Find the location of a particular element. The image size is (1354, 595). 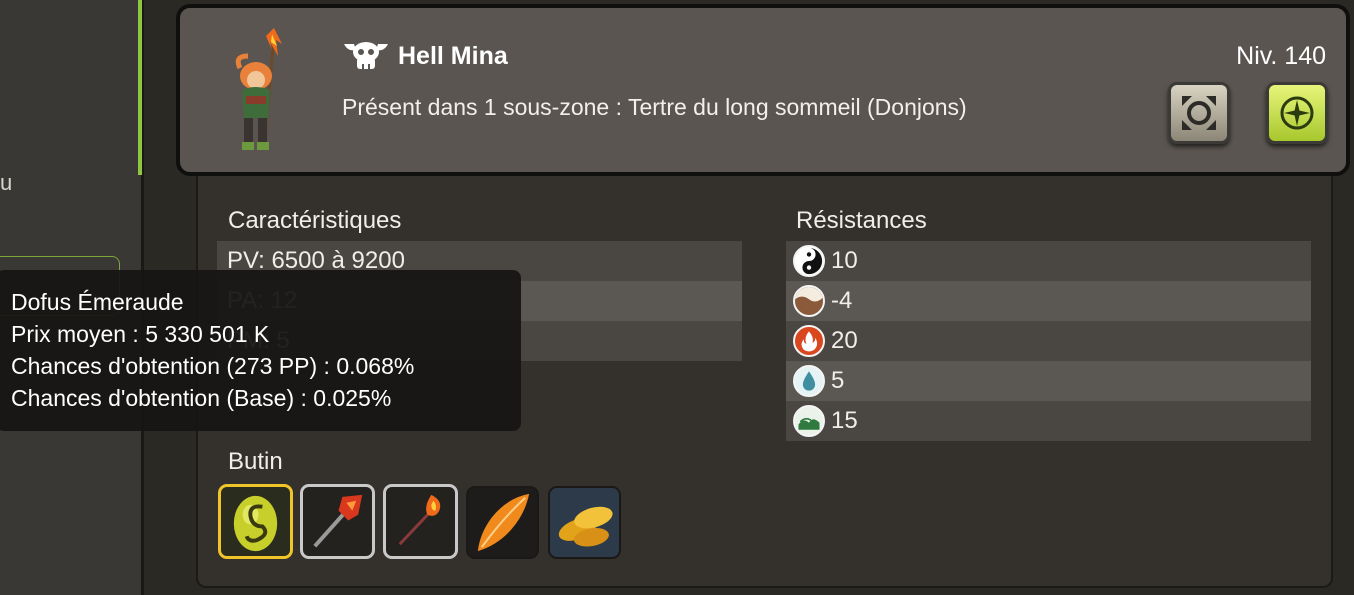

monster-name: Hell Mina is located at coordinates (453, 56).